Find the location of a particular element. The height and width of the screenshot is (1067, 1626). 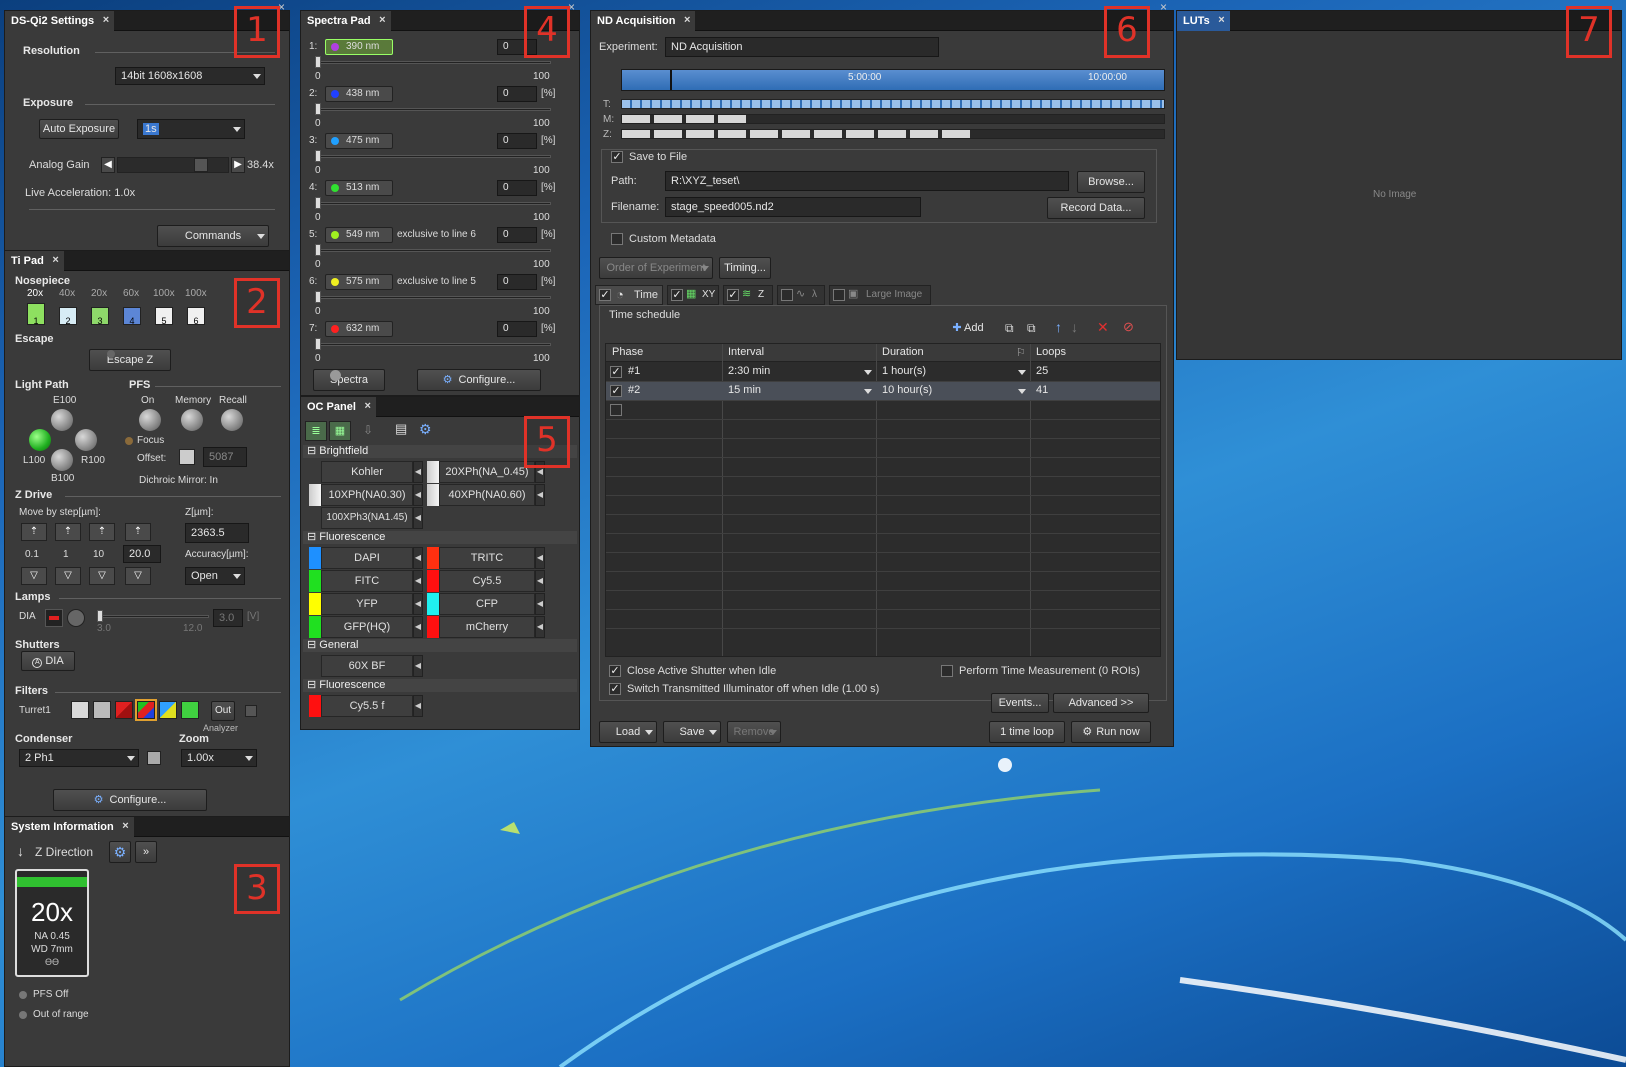

large-image-checkbox is located at coordinates (839, 295).